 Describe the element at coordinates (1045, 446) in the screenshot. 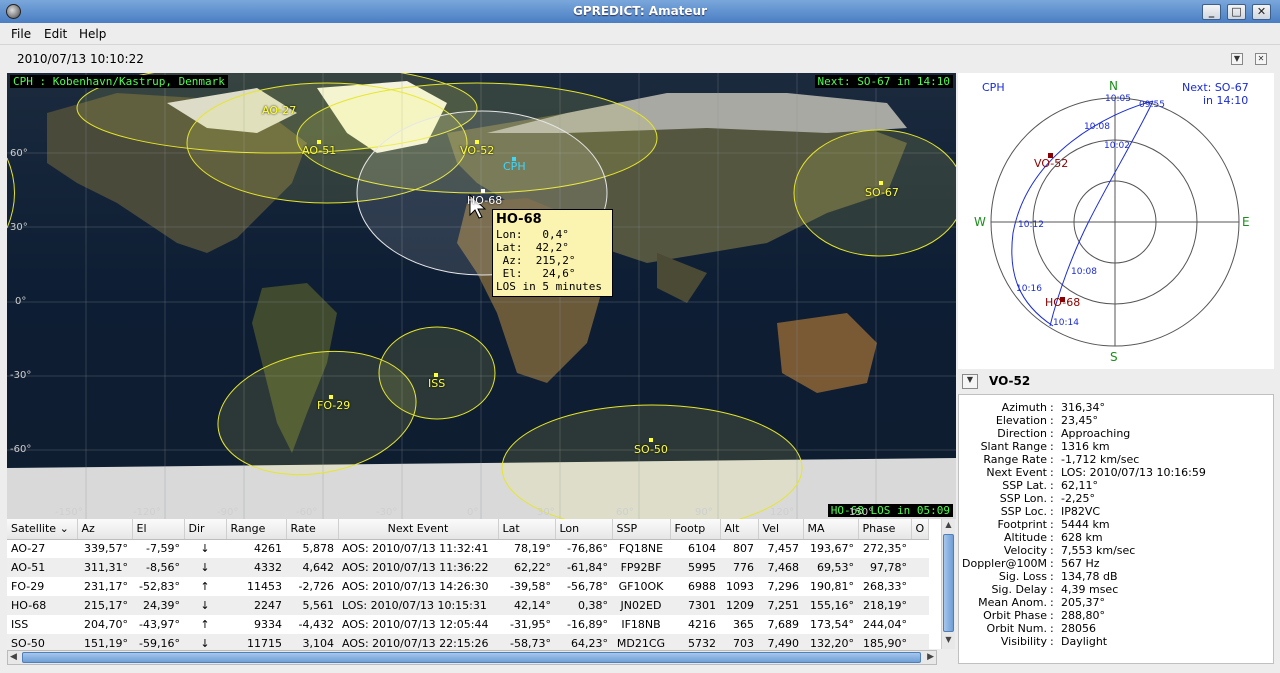

I see `info-row: Slant Range:1316 km` at that location.